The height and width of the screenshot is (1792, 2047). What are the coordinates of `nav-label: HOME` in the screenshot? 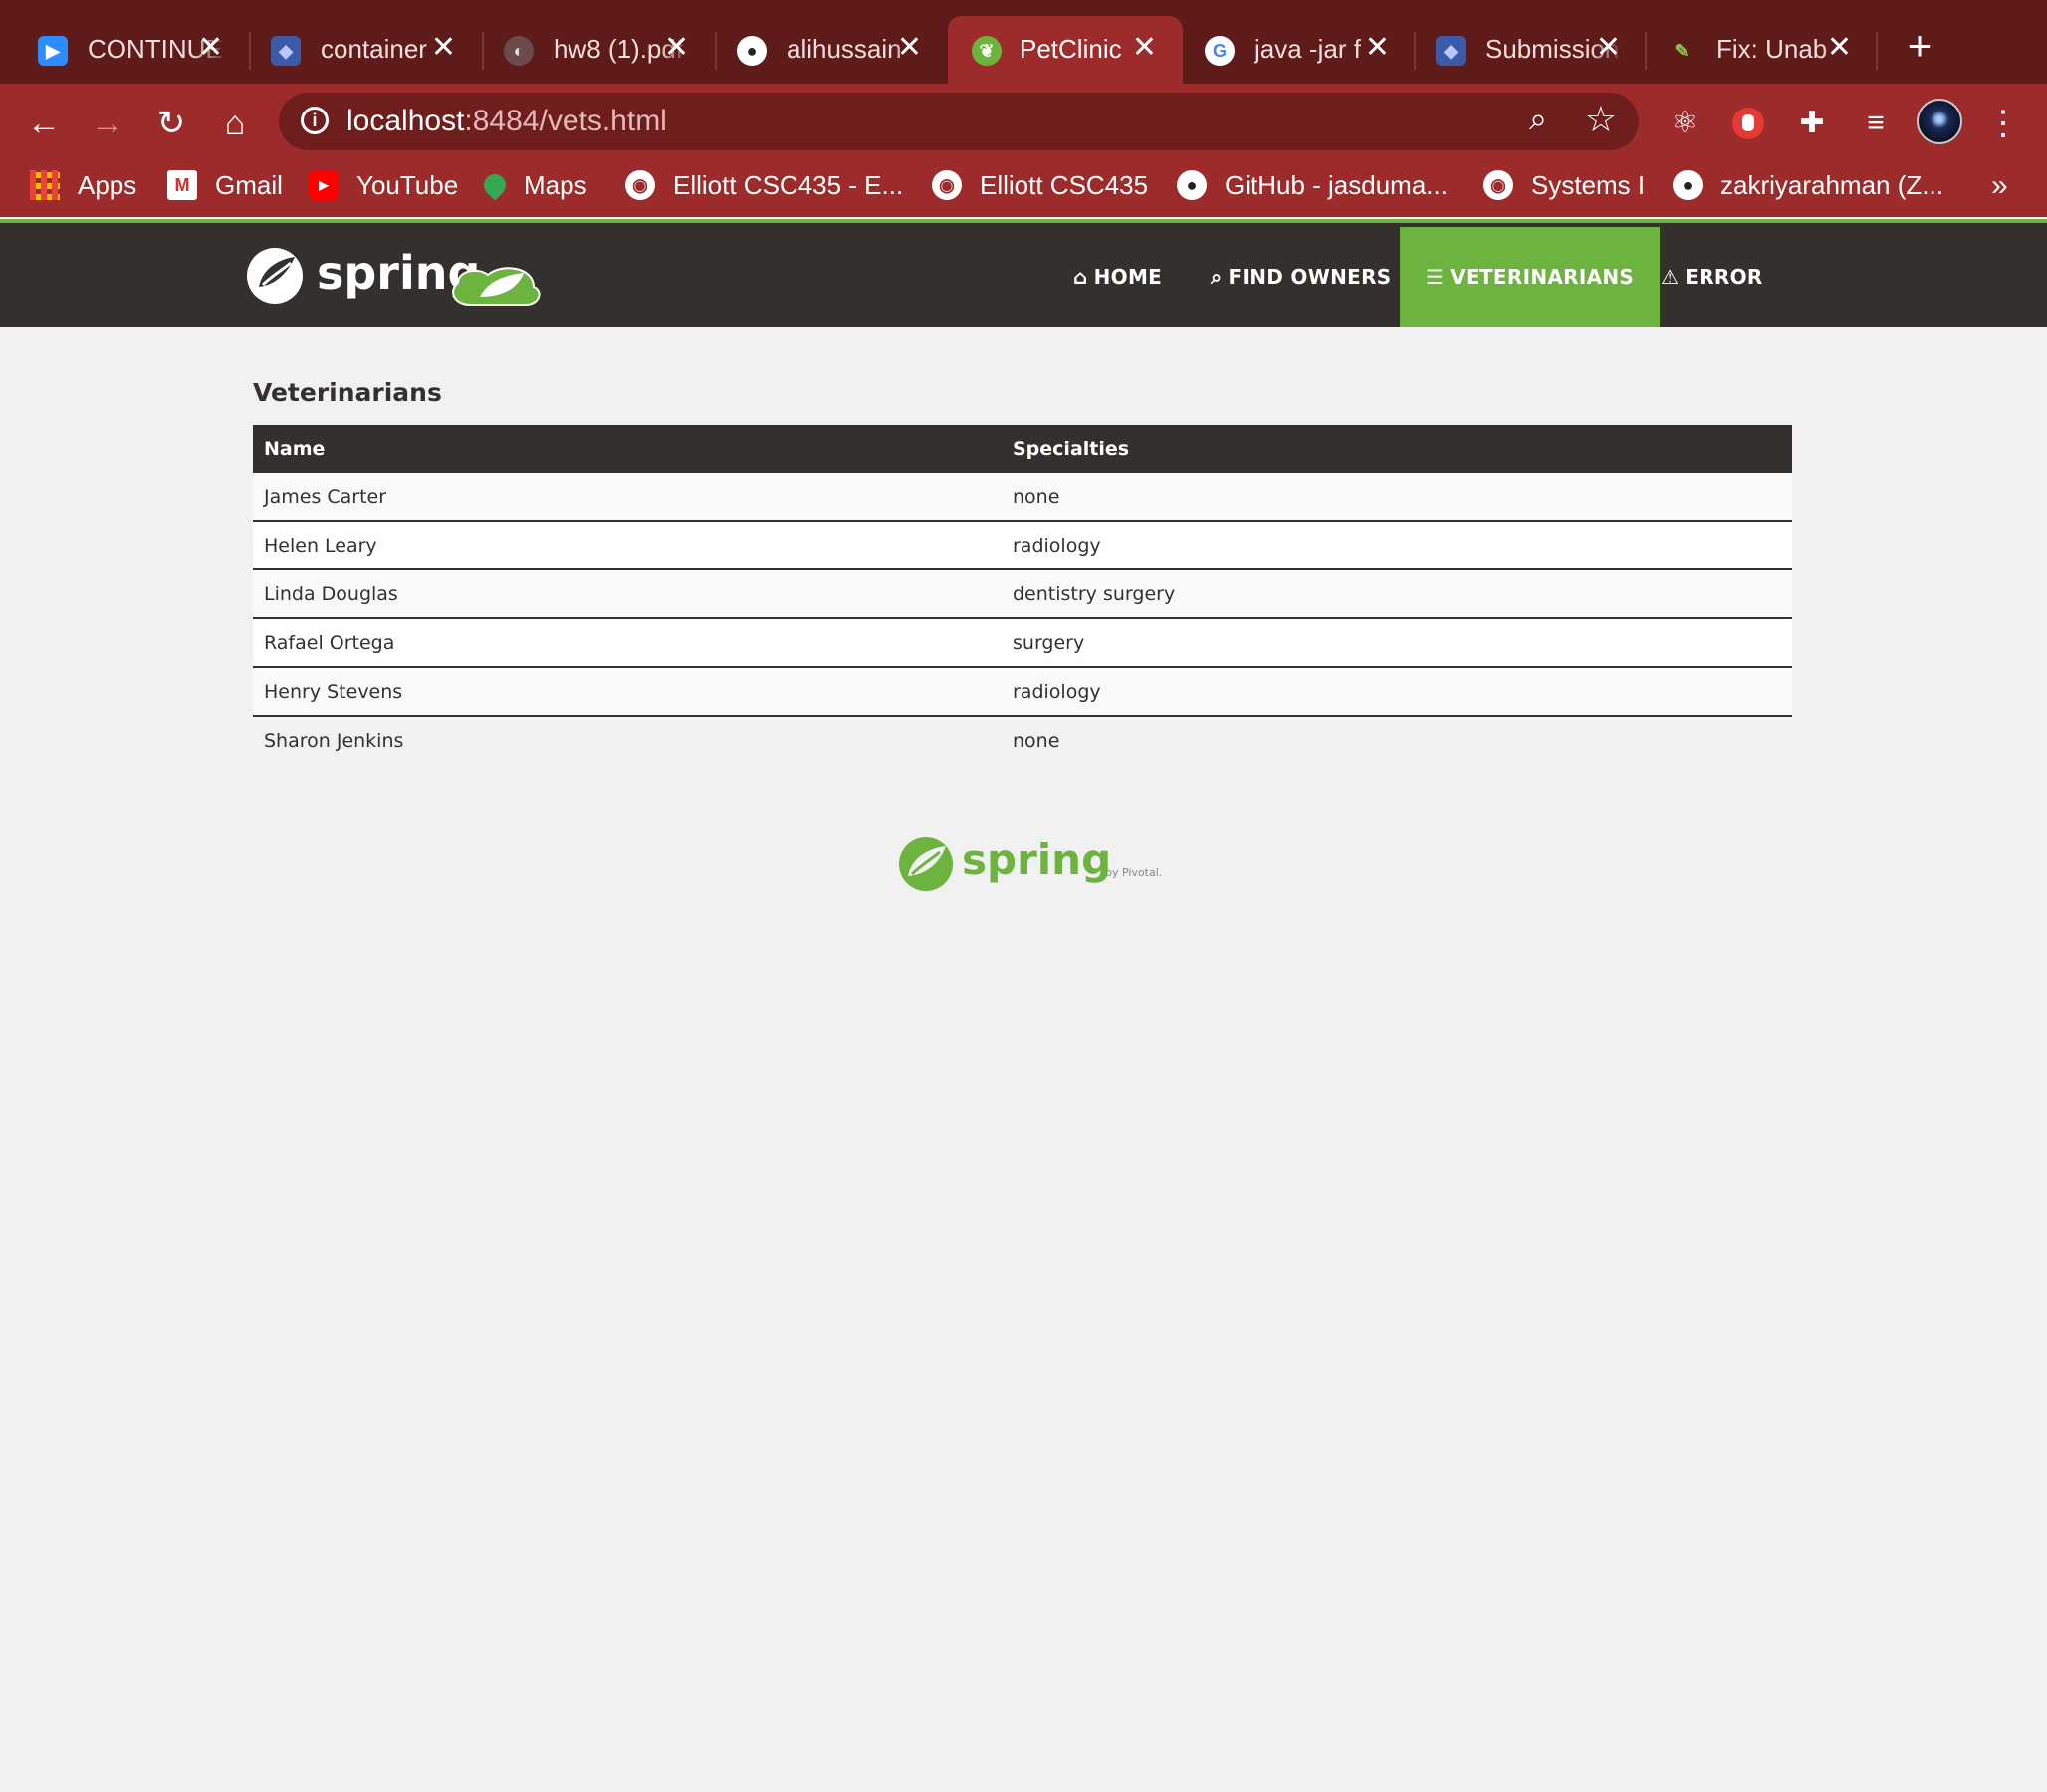 It's located at (1128, 277).